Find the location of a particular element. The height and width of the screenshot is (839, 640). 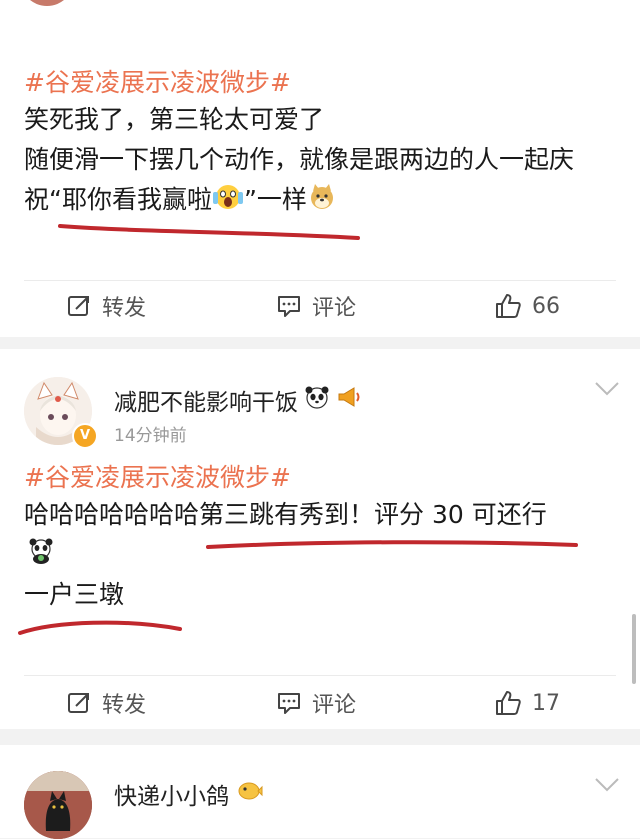

like-count: 17 is located at coordinates (546, 703).